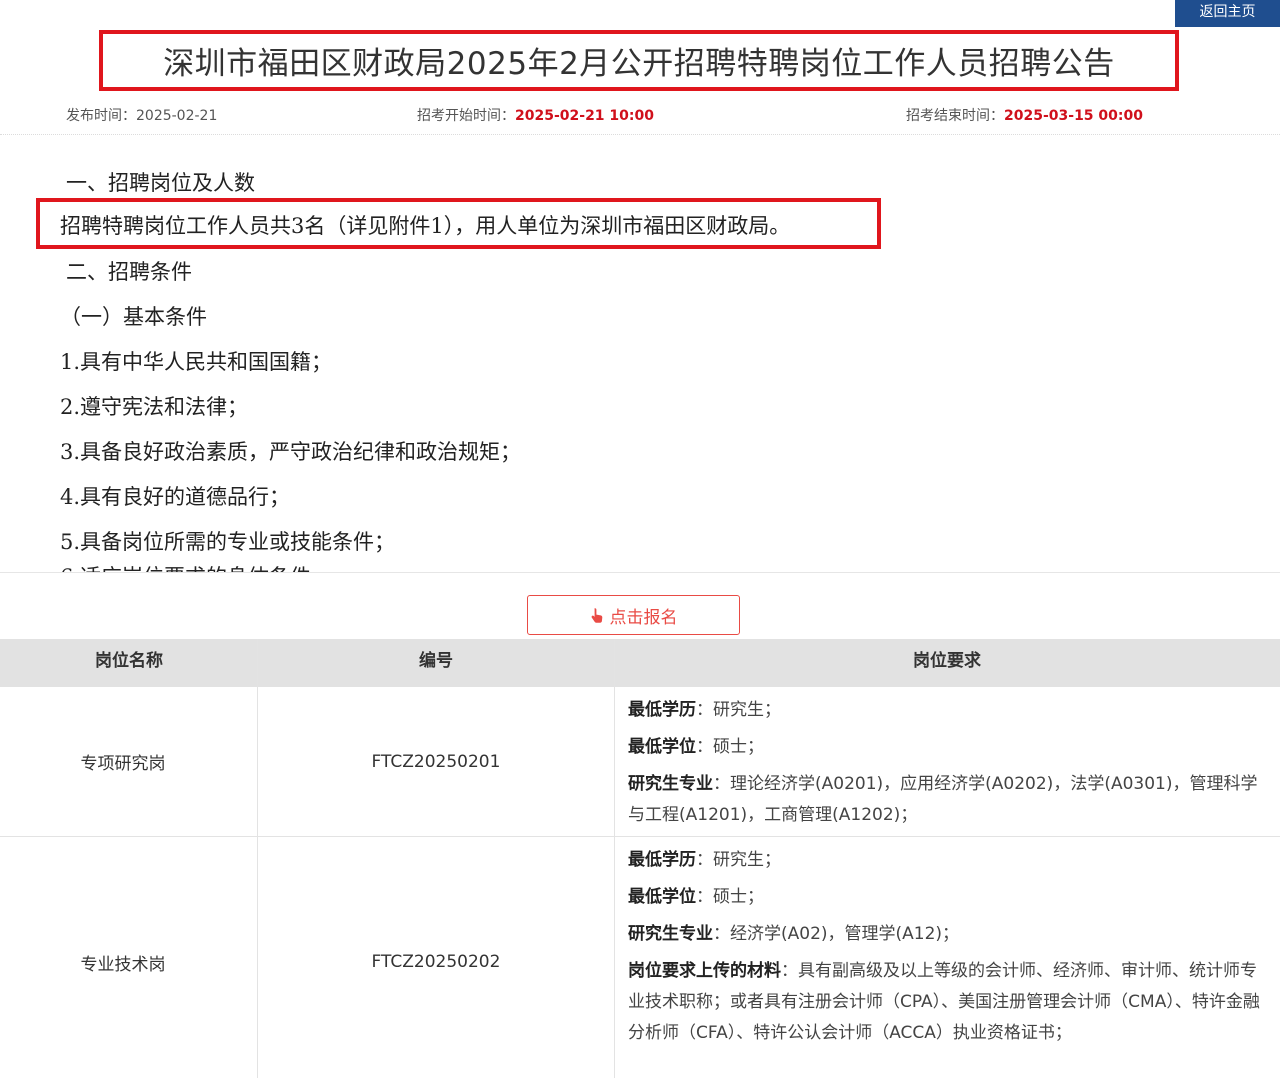 The height and width of the screenshot is (1078, 1280). What do you see at coordinates (584, 116) in the screenshot?
I see `start-time-value: 2025-02-21 10:00` at bounding box center [584, 116].